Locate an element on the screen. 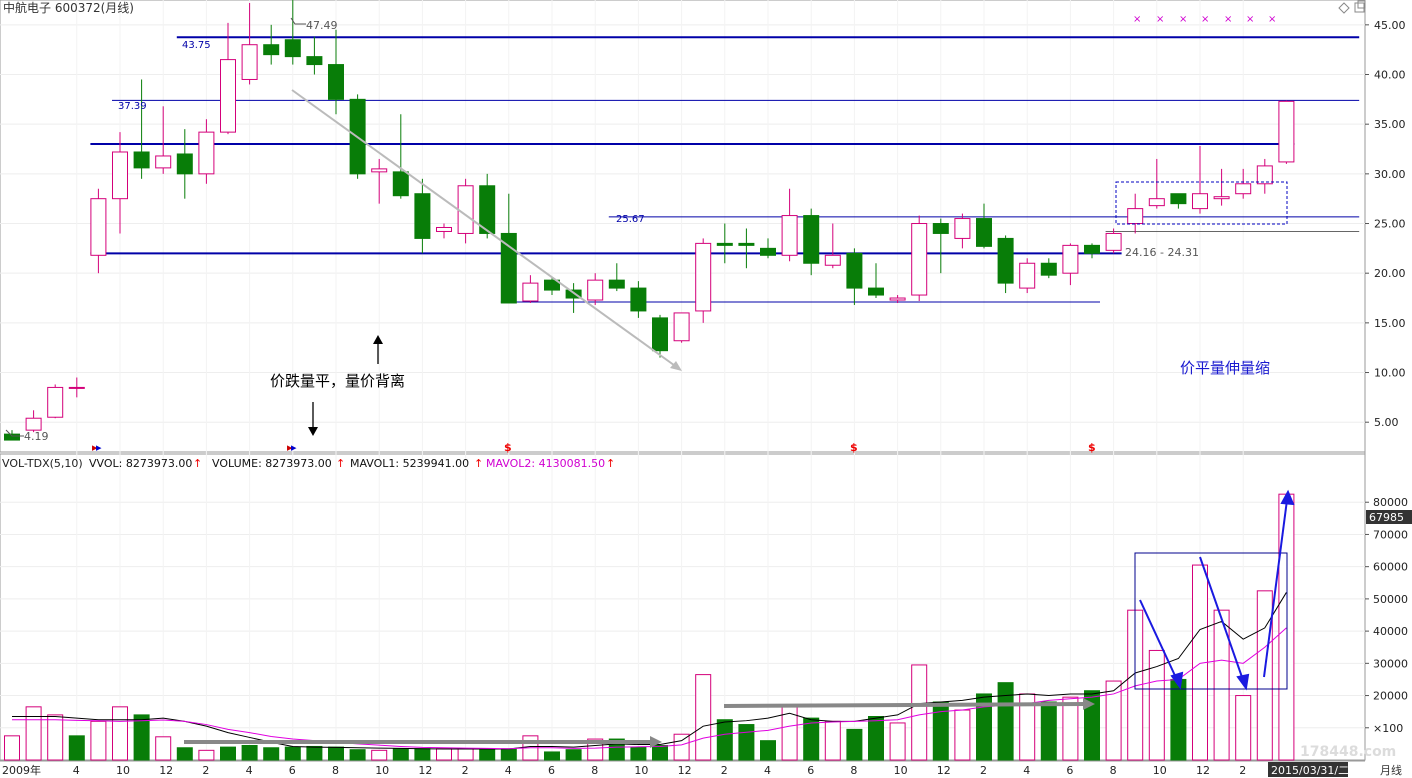 The width and height of the screenshot is (1412, 778). price-tick-label: 5.00 is located at coordinates (1386, 422).